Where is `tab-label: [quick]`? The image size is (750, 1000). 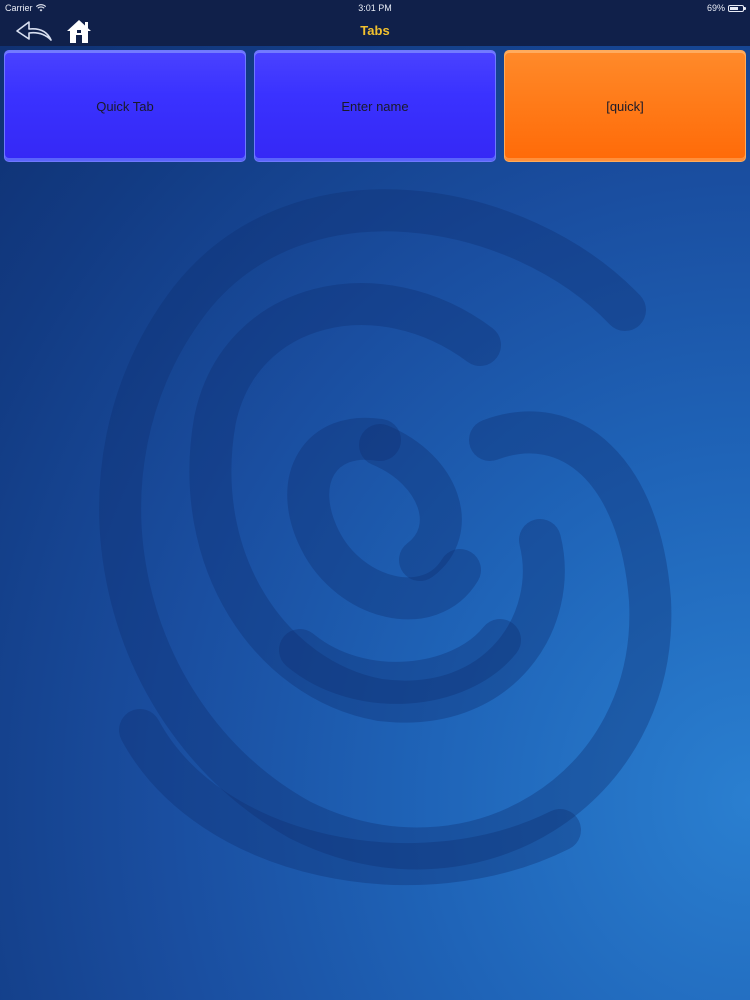
tab-label: [quick] is located at coordinates (625, 106).